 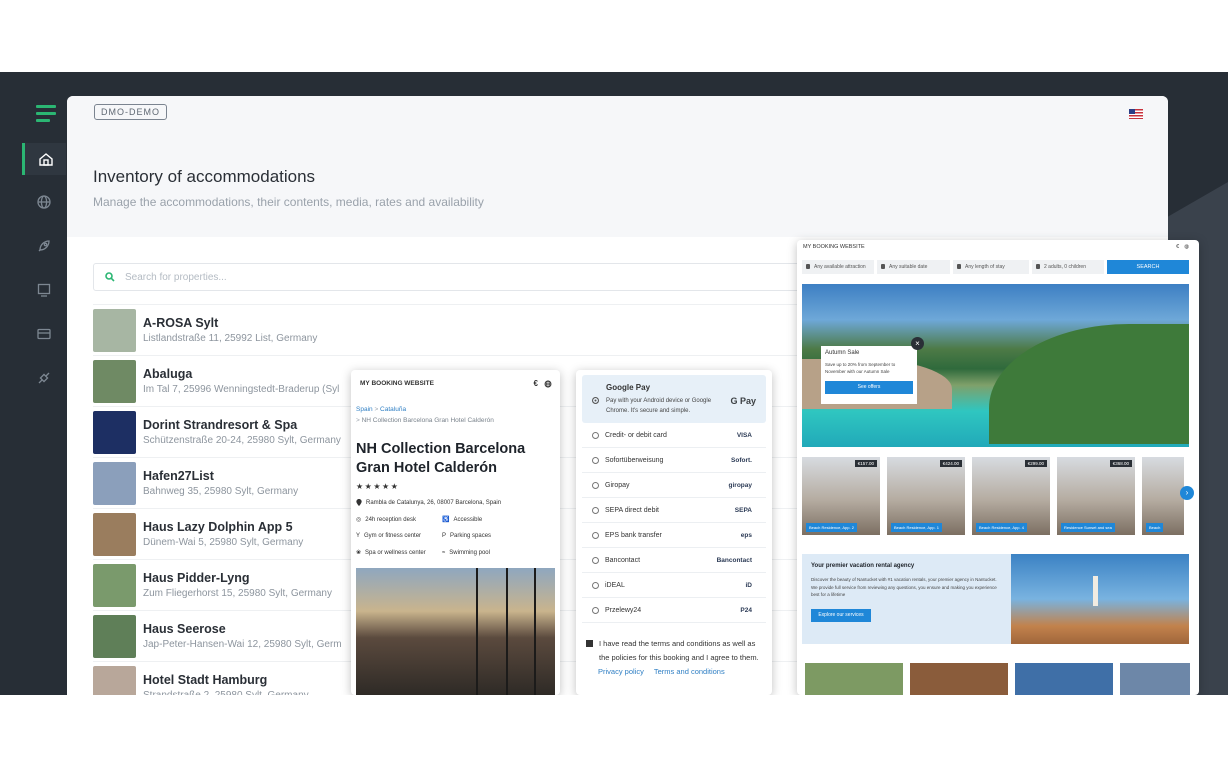 I want to click on gym-icon: Y, so click(x=358, y=536).